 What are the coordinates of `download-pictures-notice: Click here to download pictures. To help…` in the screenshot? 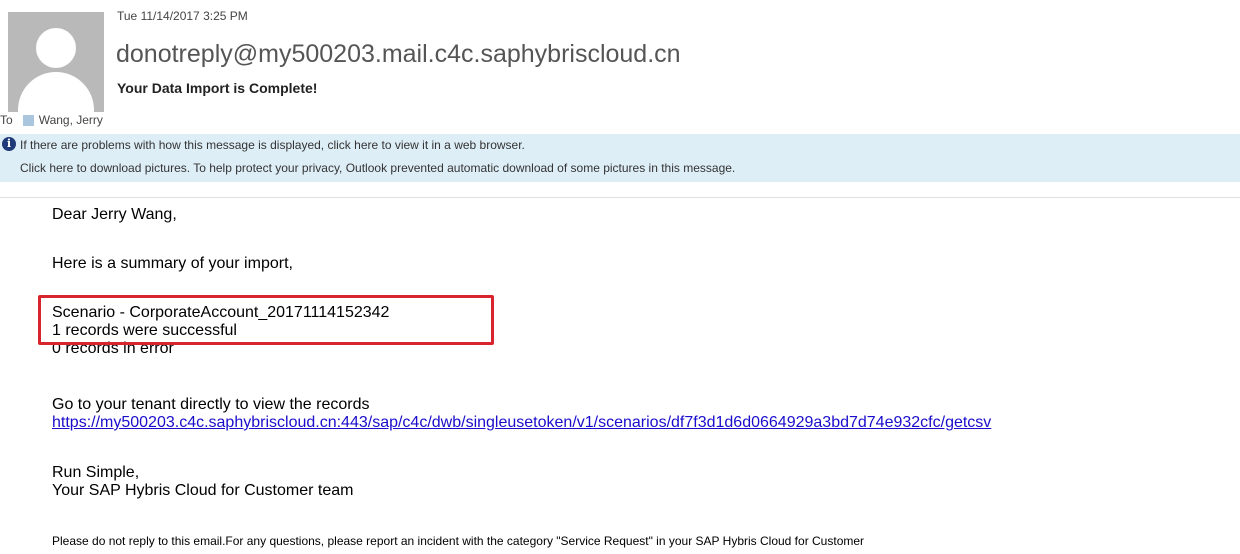 It's located at (377, 168).